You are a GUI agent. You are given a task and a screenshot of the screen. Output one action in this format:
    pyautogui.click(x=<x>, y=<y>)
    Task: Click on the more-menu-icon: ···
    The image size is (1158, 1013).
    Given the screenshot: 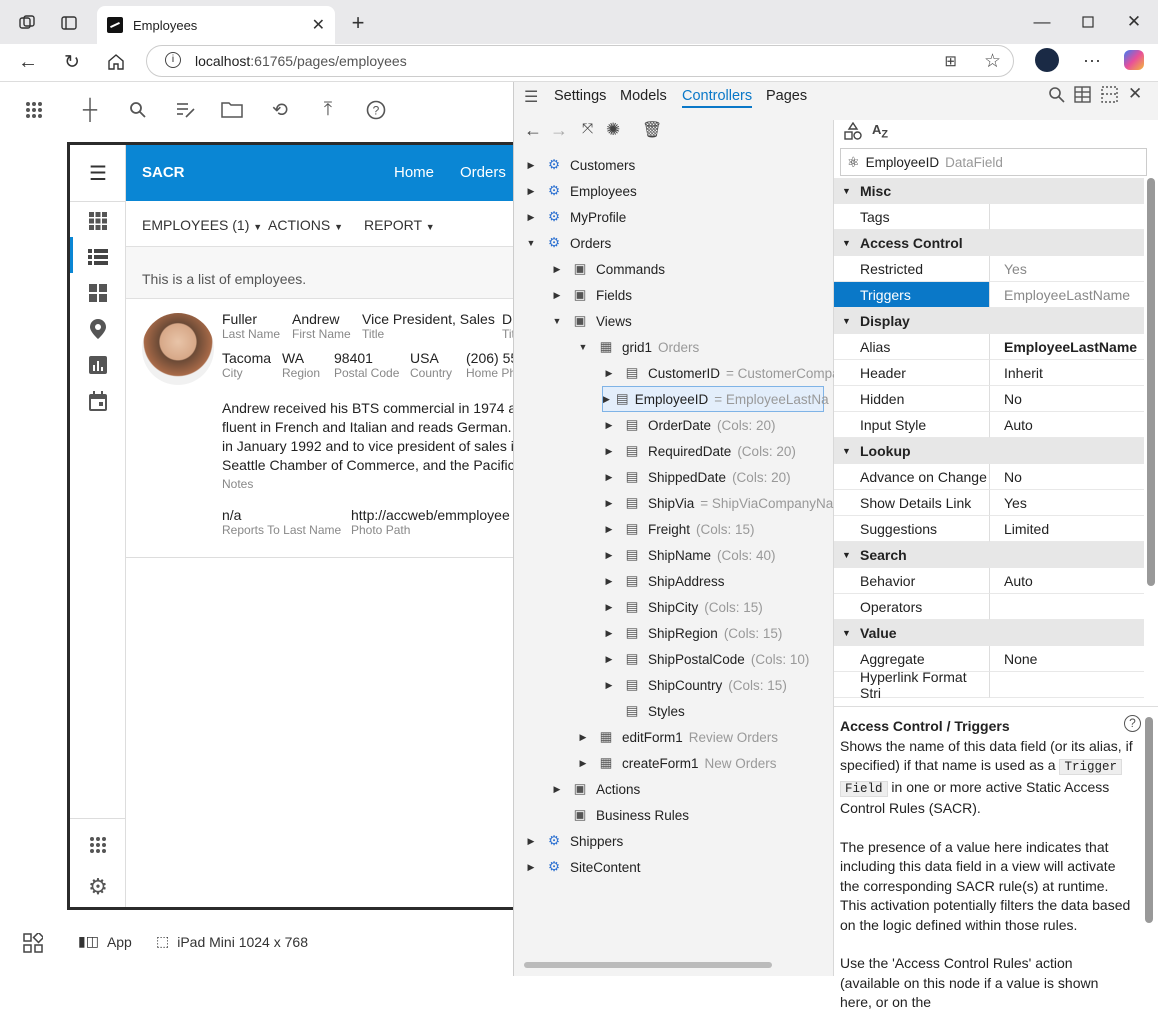 What is the action you would take?
    pyautogui.click(x=1092, y=60)
    